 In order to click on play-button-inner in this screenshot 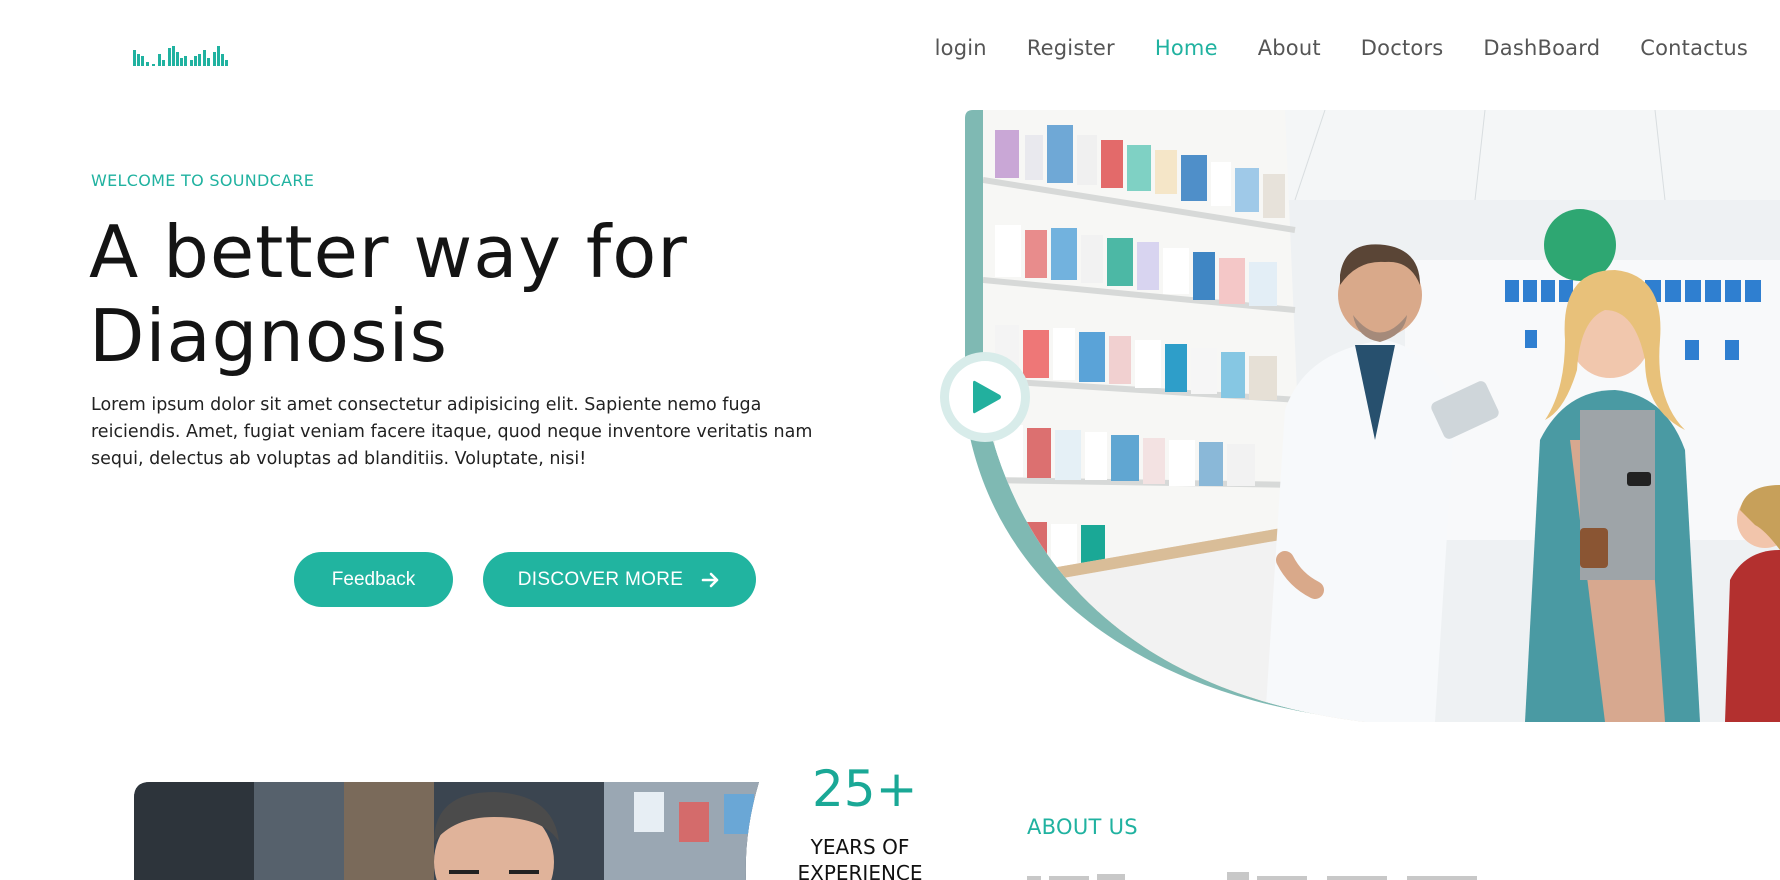, I will do `click(985, 397)`.